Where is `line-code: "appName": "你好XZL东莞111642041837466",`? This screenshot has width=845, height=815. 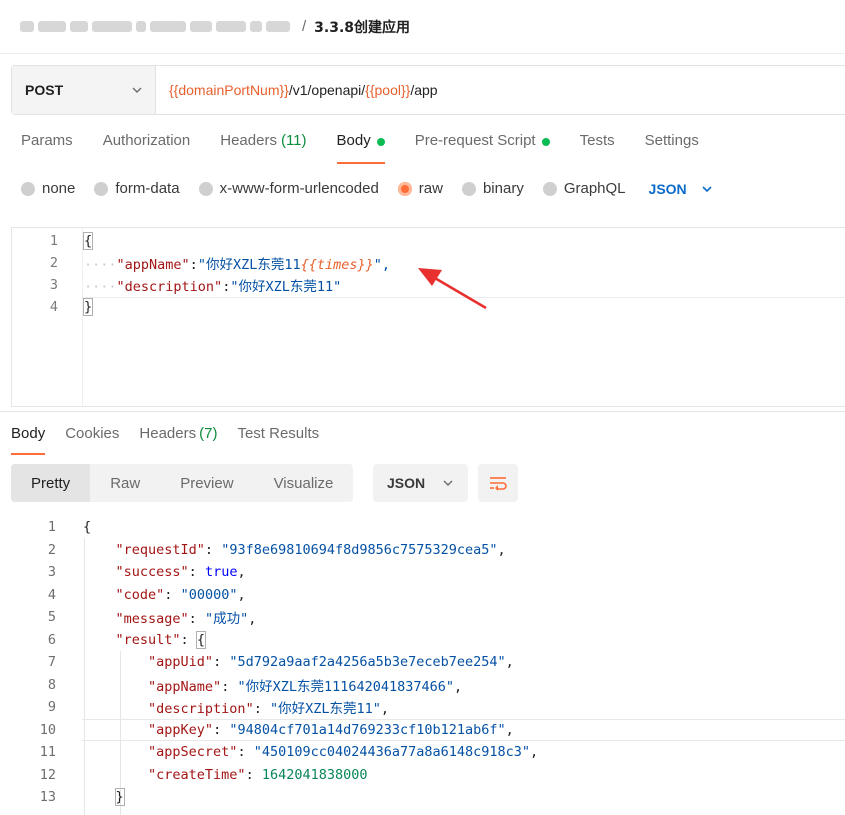 line-code: "appName": "你好XZL东莞111642041837466", is located at coordinates (305, 686).